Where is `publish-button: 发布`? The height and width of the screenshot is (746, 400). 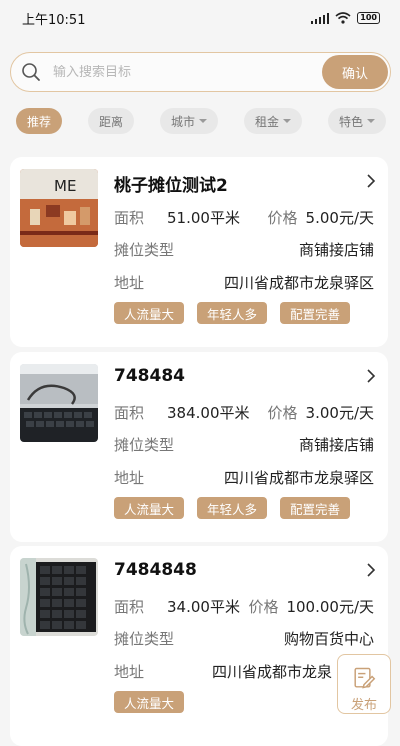 publish-button: 发布 is located at coordinates (364, 684).